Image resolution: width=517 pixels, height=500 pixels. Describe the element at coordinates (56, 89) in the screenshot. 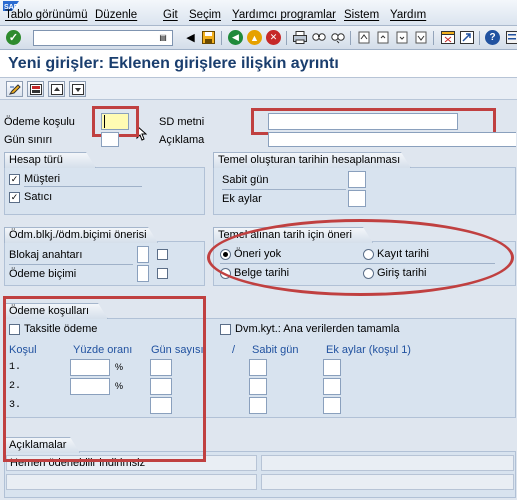

I see `previous-entry-icon` at that location.